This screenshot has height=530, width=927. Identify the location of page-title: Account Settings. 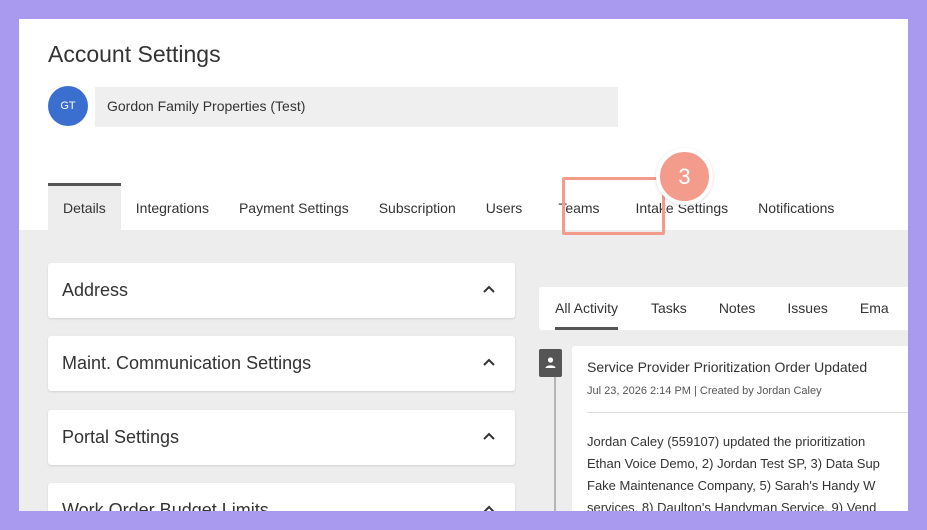
(134, 54).